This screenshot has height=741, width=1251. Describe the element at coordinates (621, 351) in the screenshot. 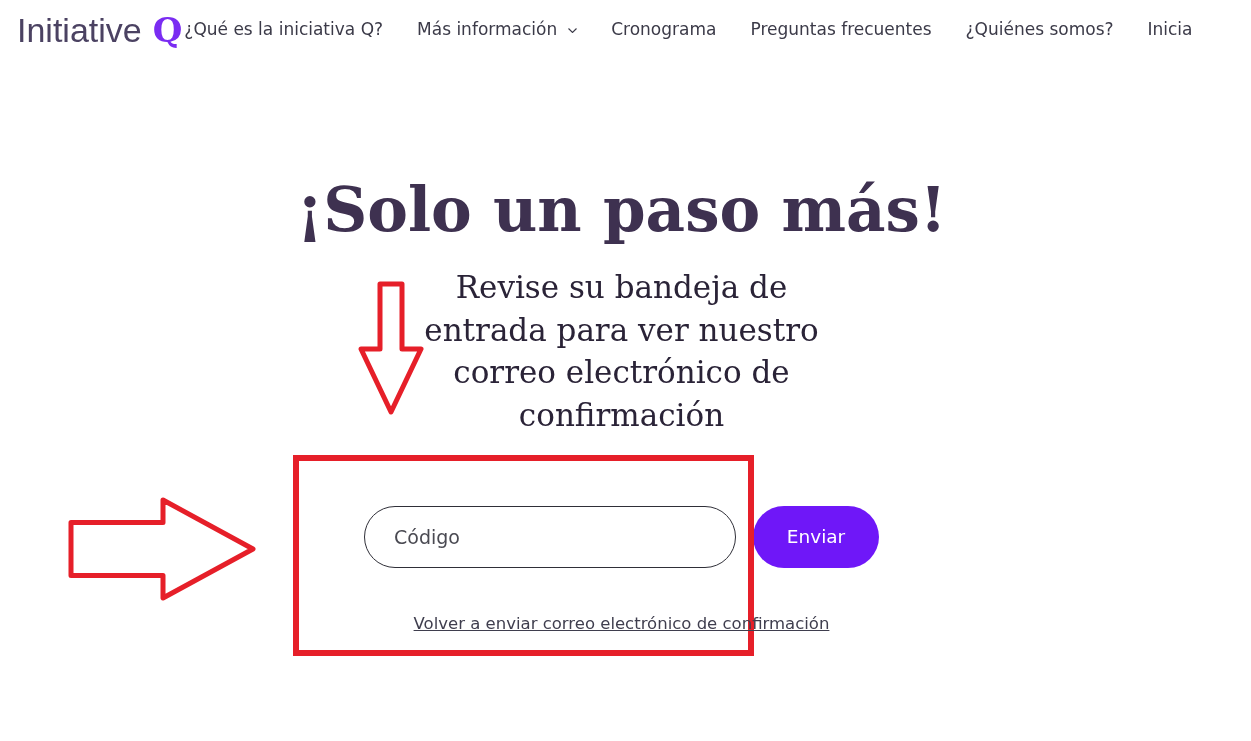

I see `subtitle-text: Revise su bandeja de entrada para ver nuestro correo electrónico de confirmación` at that location.